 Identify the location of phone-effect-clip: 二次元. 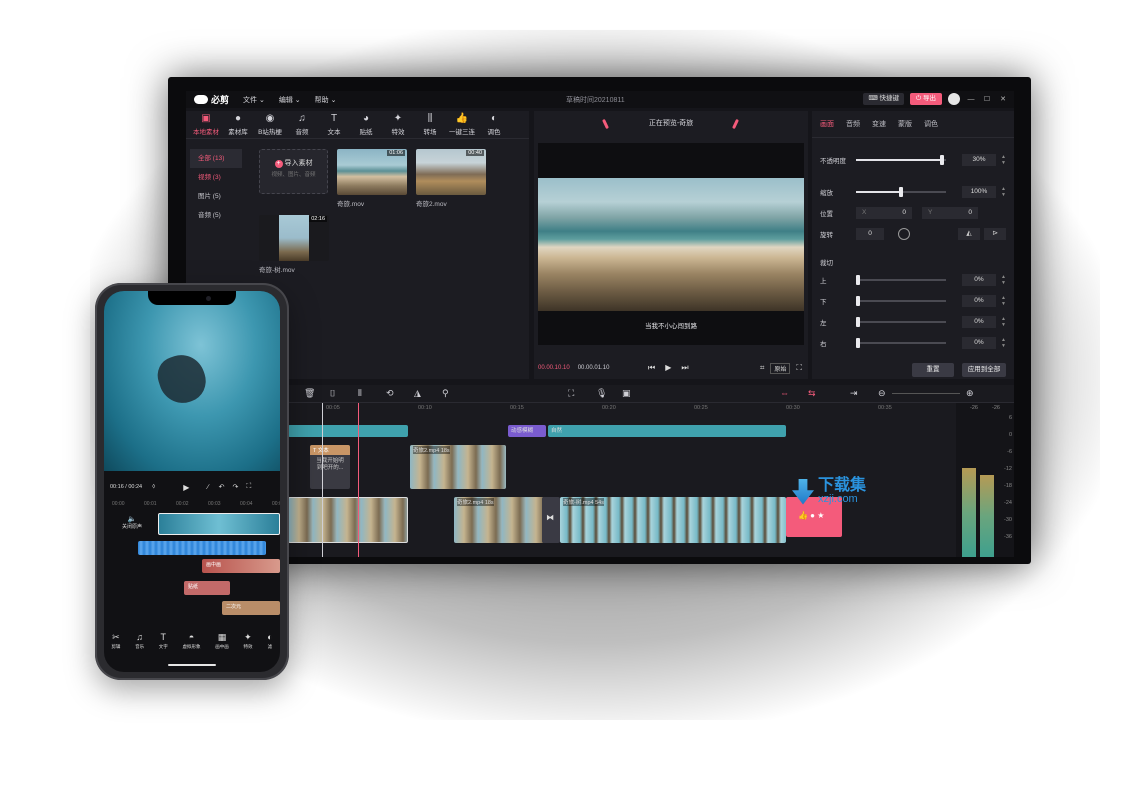
(251, 608).